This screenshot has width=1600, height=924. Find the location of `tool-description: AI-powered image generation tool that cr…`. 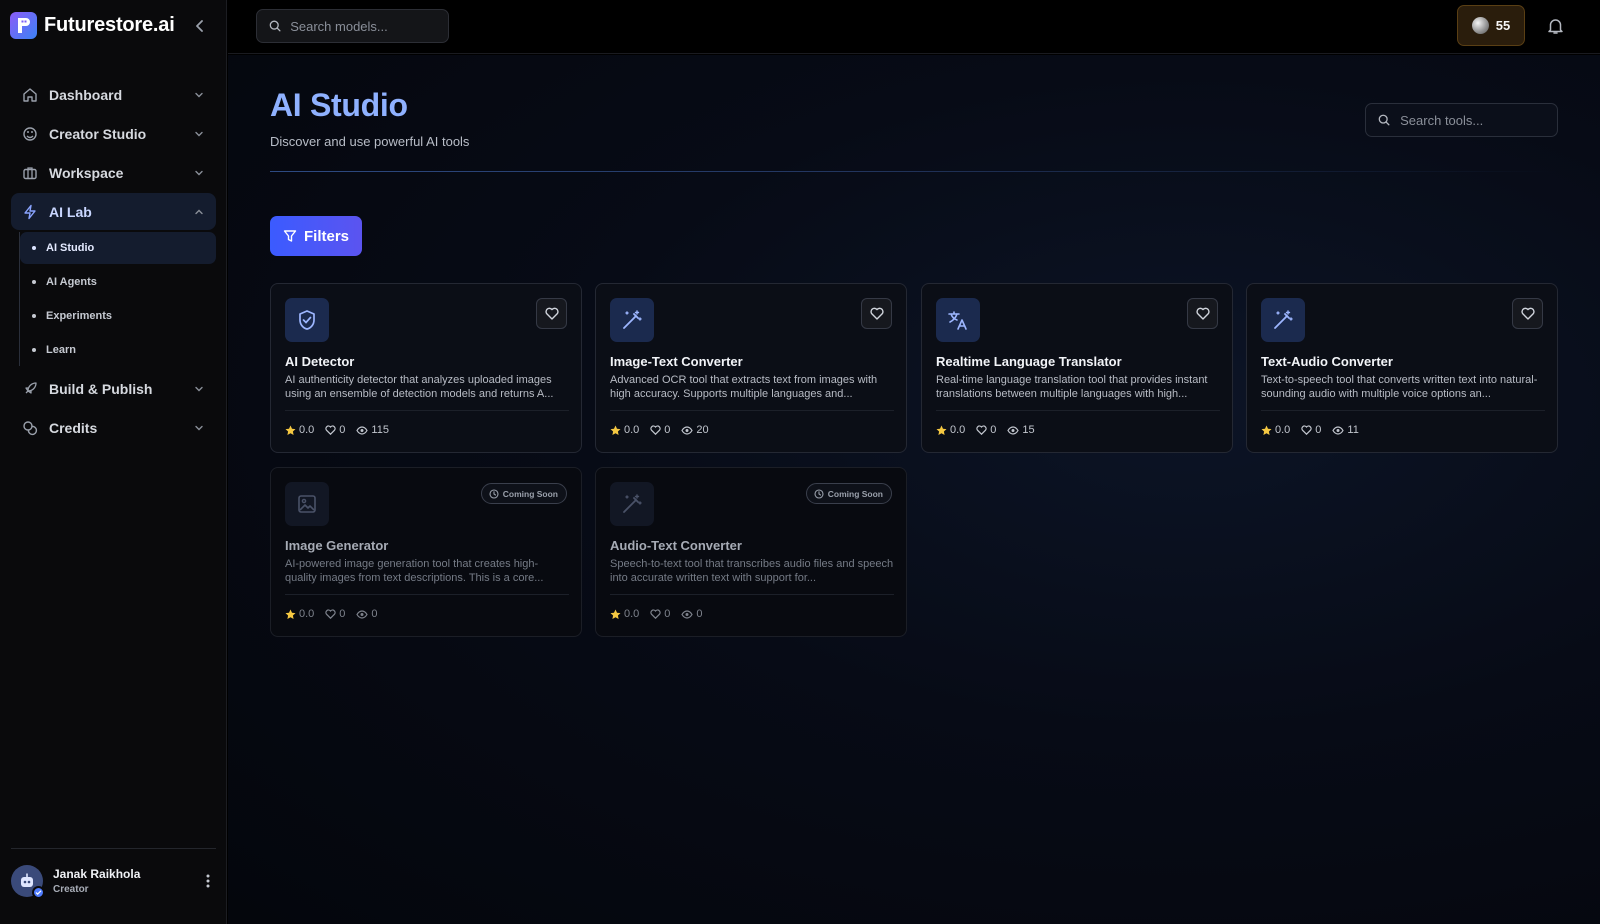

tool-description: AI-powered image generation tool that cr… is located at coordinates (414, 571).